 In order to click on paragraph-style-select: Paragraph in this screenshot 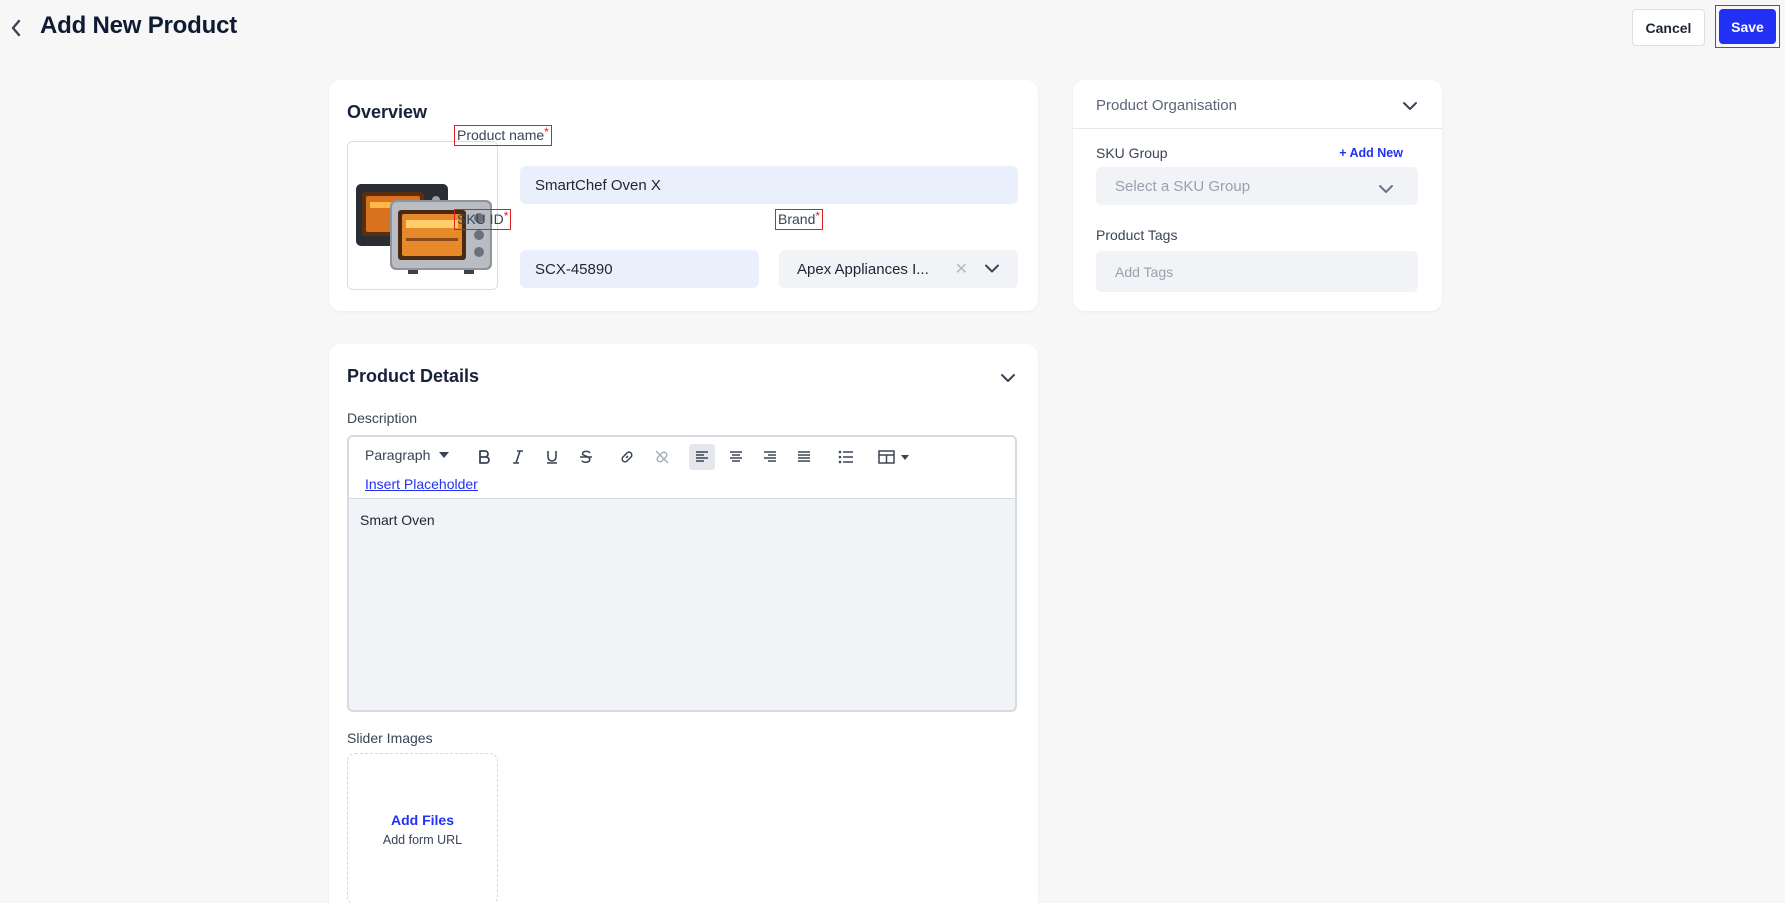, I will do `click(407, 455)`.